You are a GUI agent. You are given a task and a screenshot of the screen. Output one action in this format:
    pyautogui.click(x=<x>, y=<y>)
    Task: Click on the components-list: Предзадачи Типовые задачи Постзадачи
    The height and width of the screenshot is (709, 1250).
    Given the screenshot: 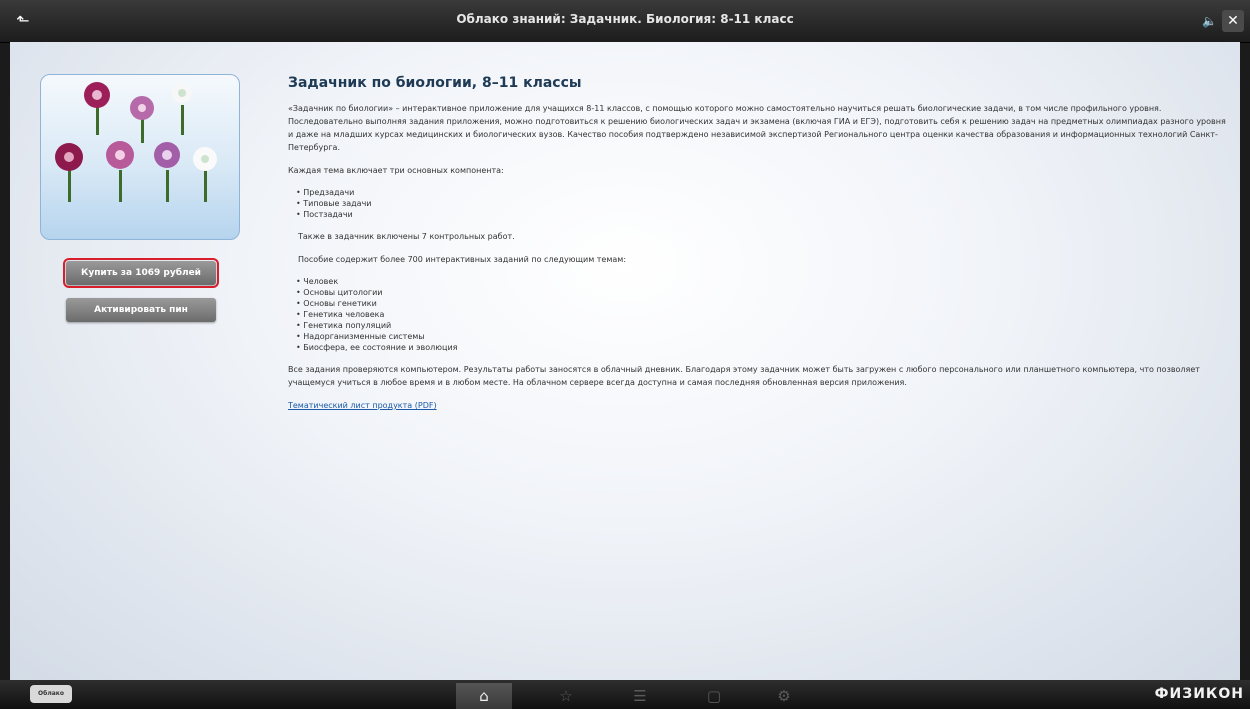 What is the action you would take?
    pyautogui.click(x=758, y=203)
    